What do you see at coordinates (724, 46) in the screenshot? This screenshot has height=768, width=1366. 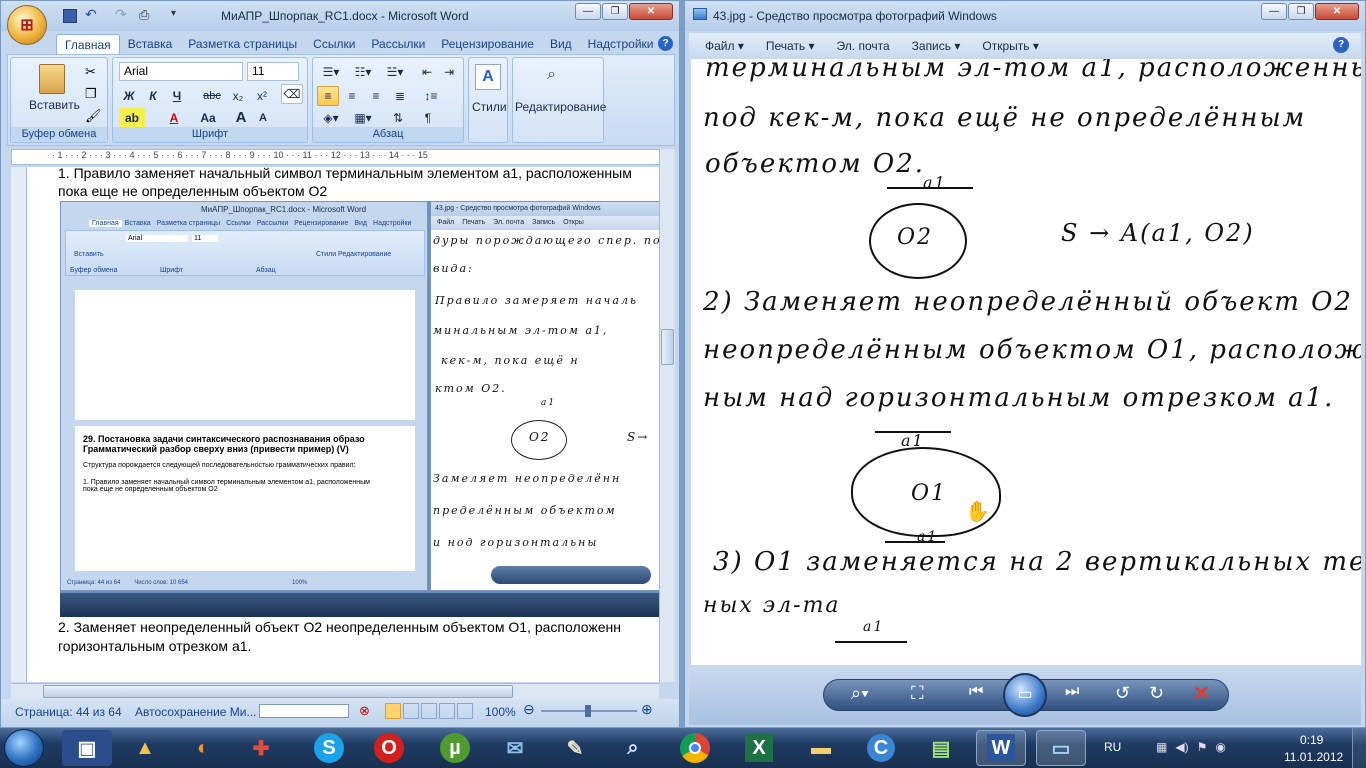 I see `menu-file: Файл ▾` at bounding box center [724, 46].